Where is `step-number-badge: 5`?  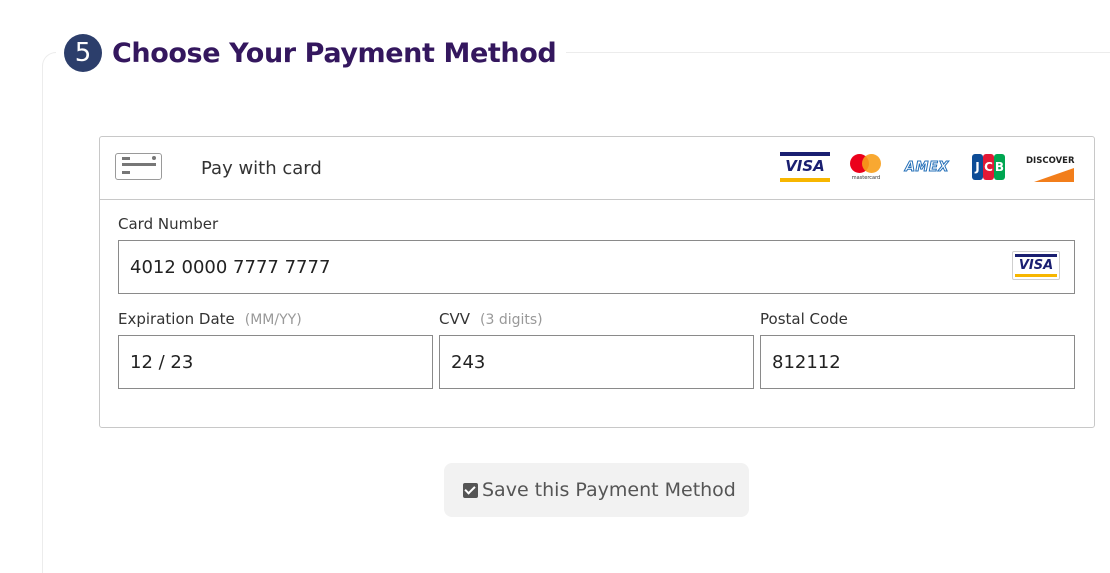
step-number-badge: 5 is located at coordinates (83, 53).